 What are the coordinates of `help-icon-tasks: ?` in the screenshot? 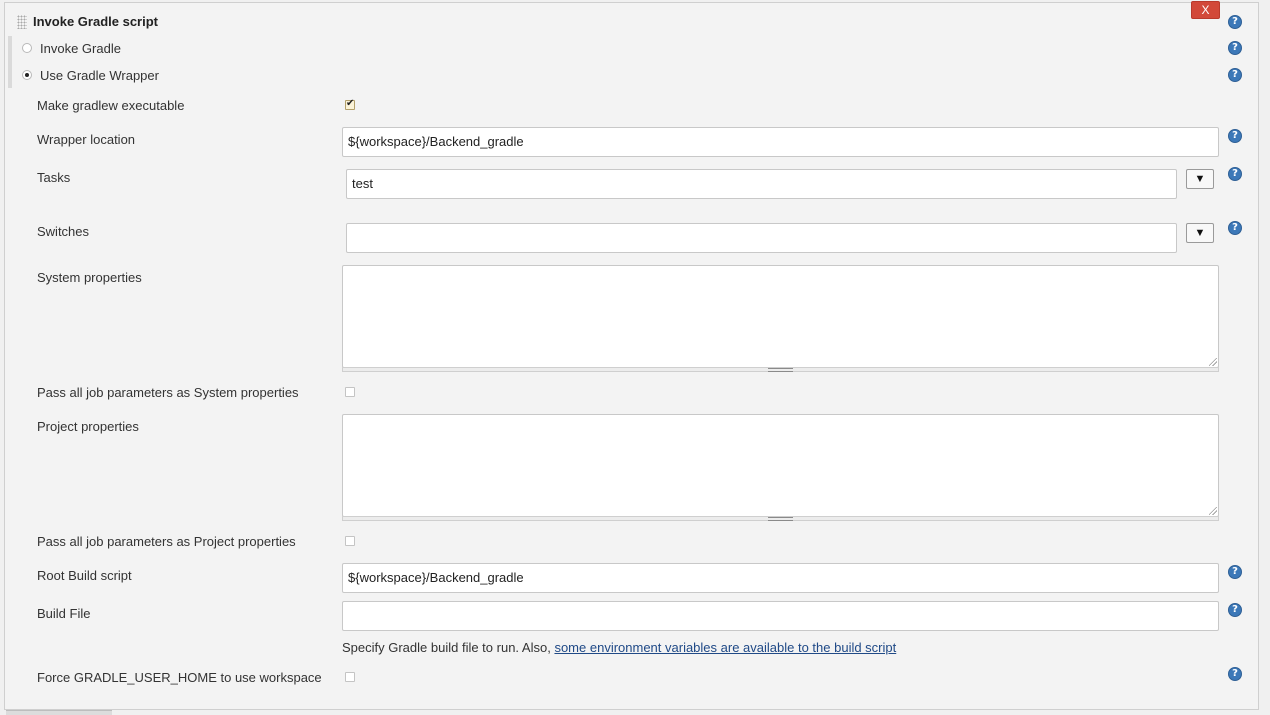 It's located at (1235, 174).